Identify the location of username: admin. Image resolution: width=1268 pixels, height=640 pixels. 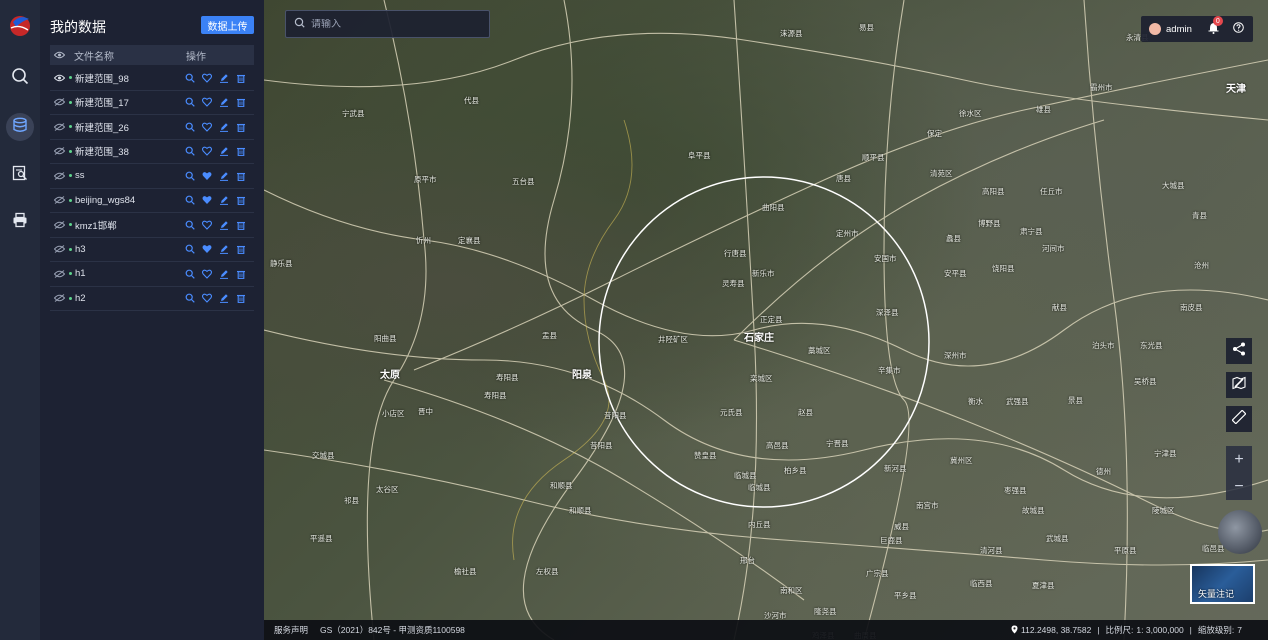
(1179, 29).